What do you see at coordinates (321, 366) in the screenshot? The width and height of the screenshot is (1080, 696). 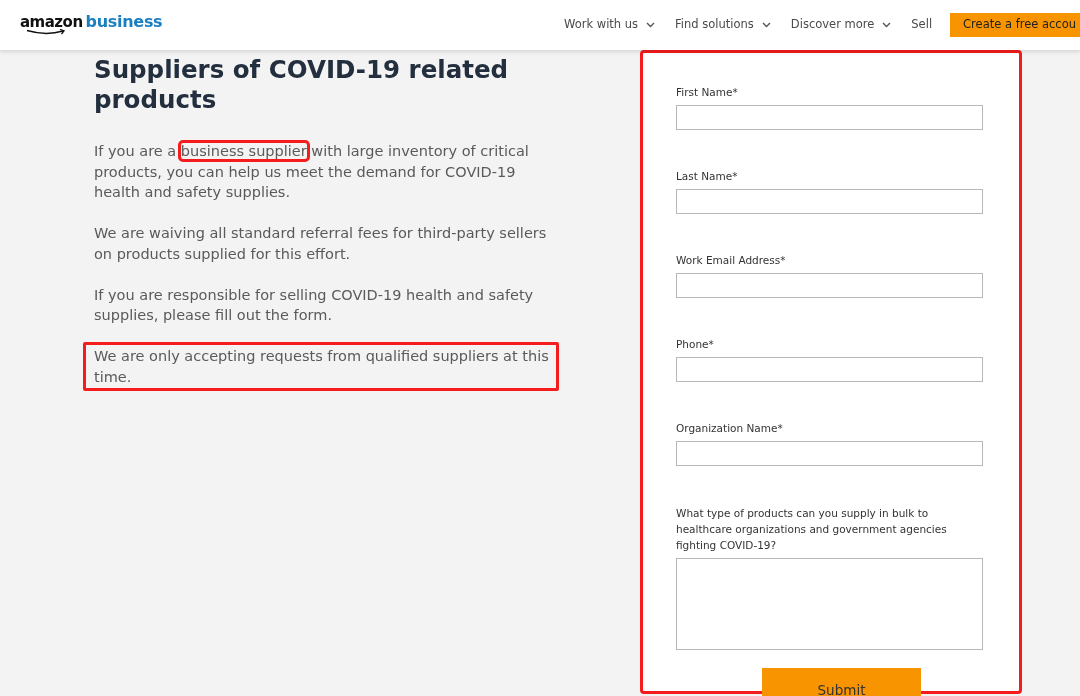 I see `intro-paragraph: We are only accepting requests from qualified suppliers at this time.` at bounding box center [321, 366].